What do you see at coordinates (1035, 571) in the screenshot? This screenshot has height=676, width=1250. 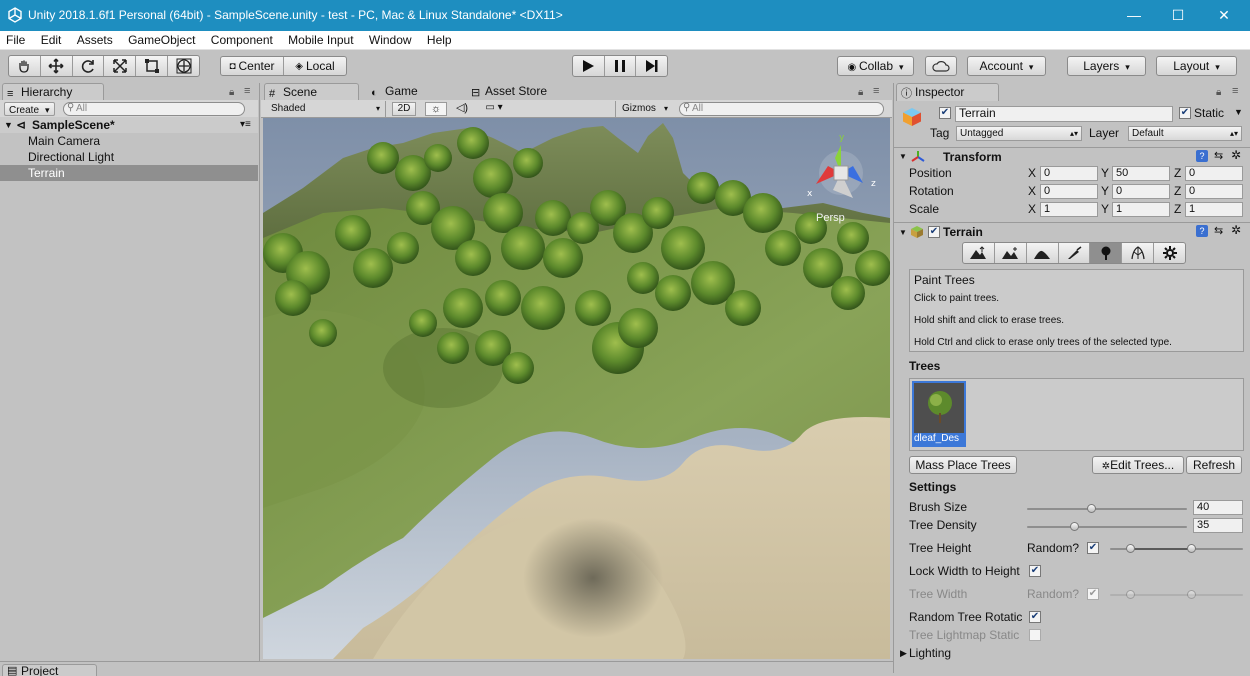 I see `lock-width-checkbox: ✔` at bounding box center [1035, 571].